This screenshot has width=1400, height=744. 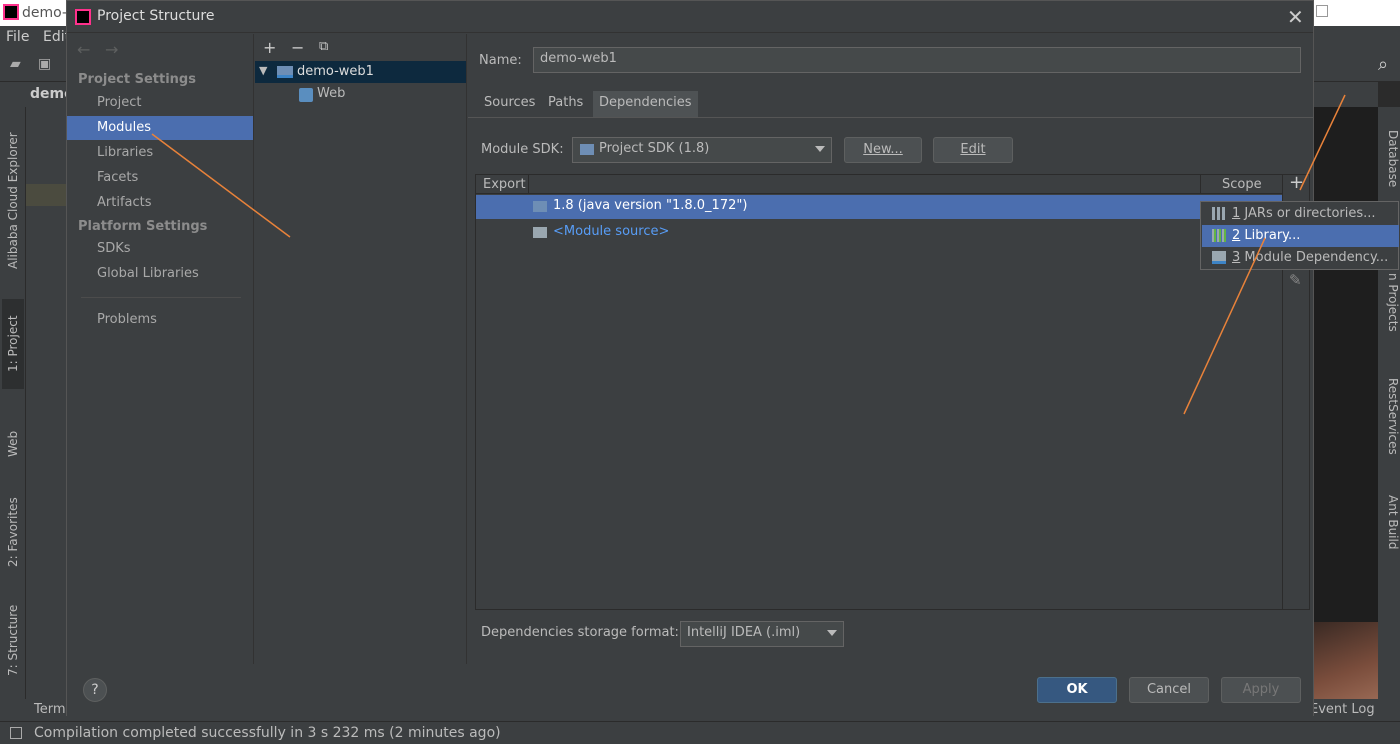 I want to click on tree-item-label: demo-web1, so click(x=335, y=71).